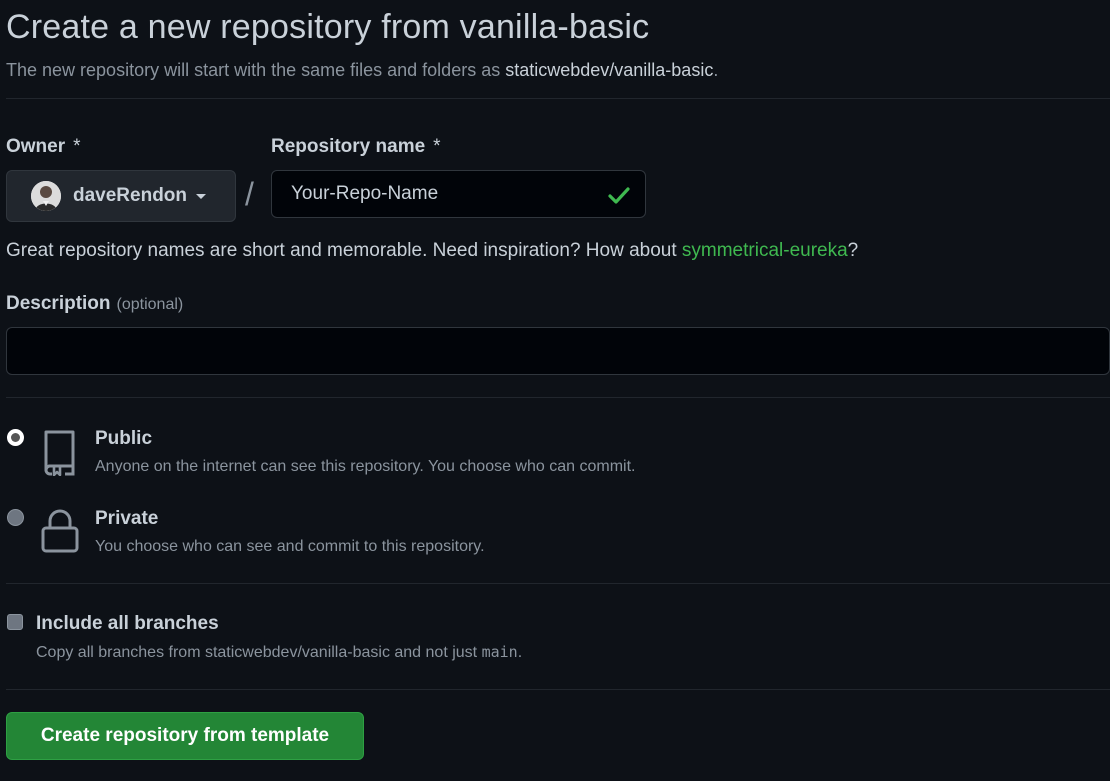 This screenshot has height=781, width=1110. I want to click on description-input, so click(558, 351).